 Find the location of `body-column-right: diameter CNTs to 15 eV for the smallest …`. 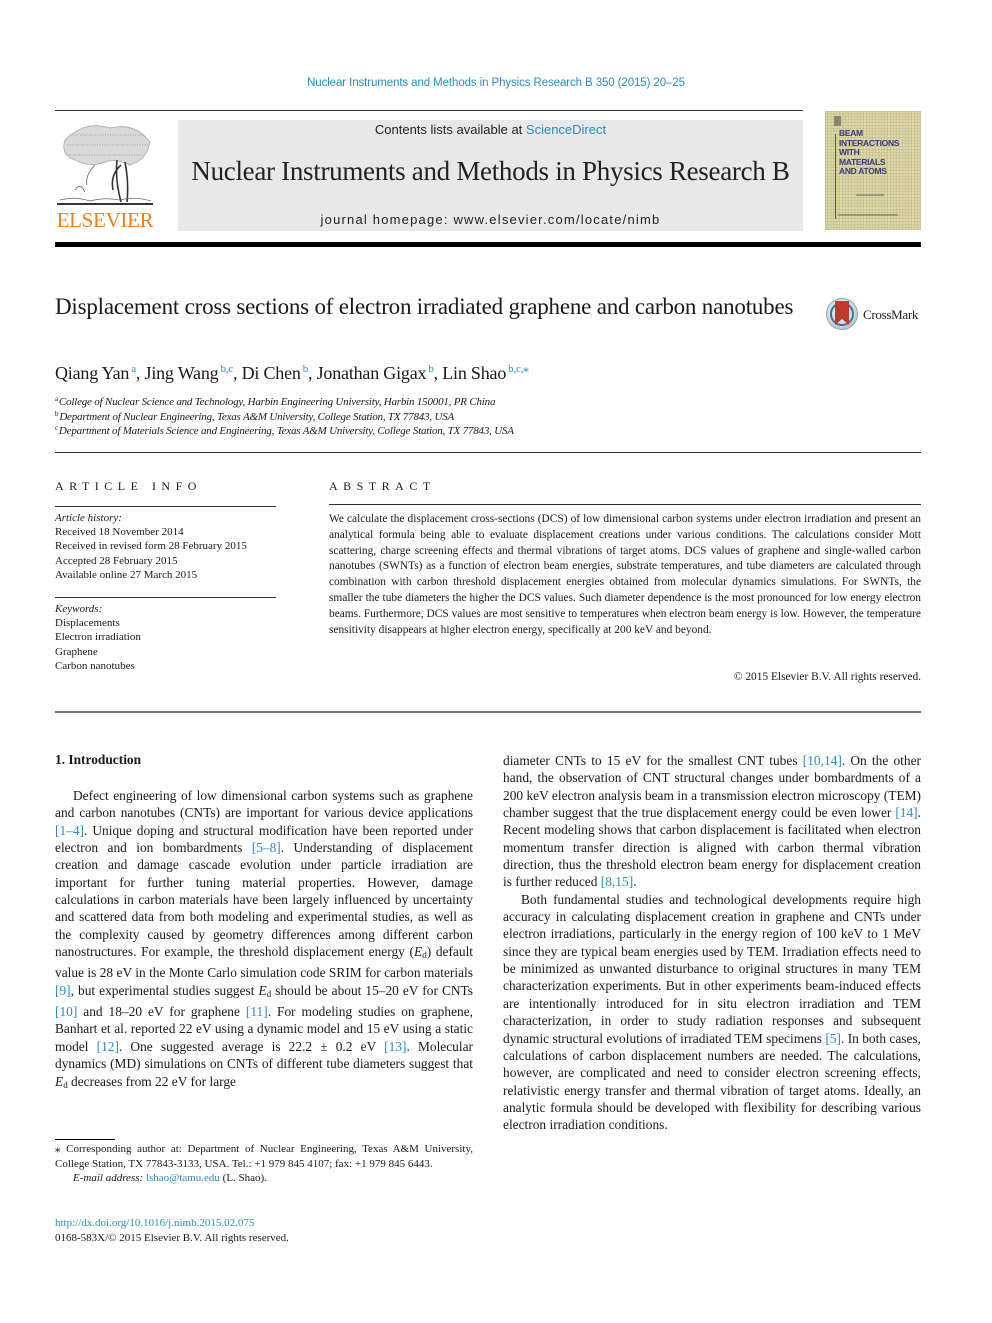

body-column-right: diameter CNTs to 15 eV for the smallest … is located at coordinates (712, 943).